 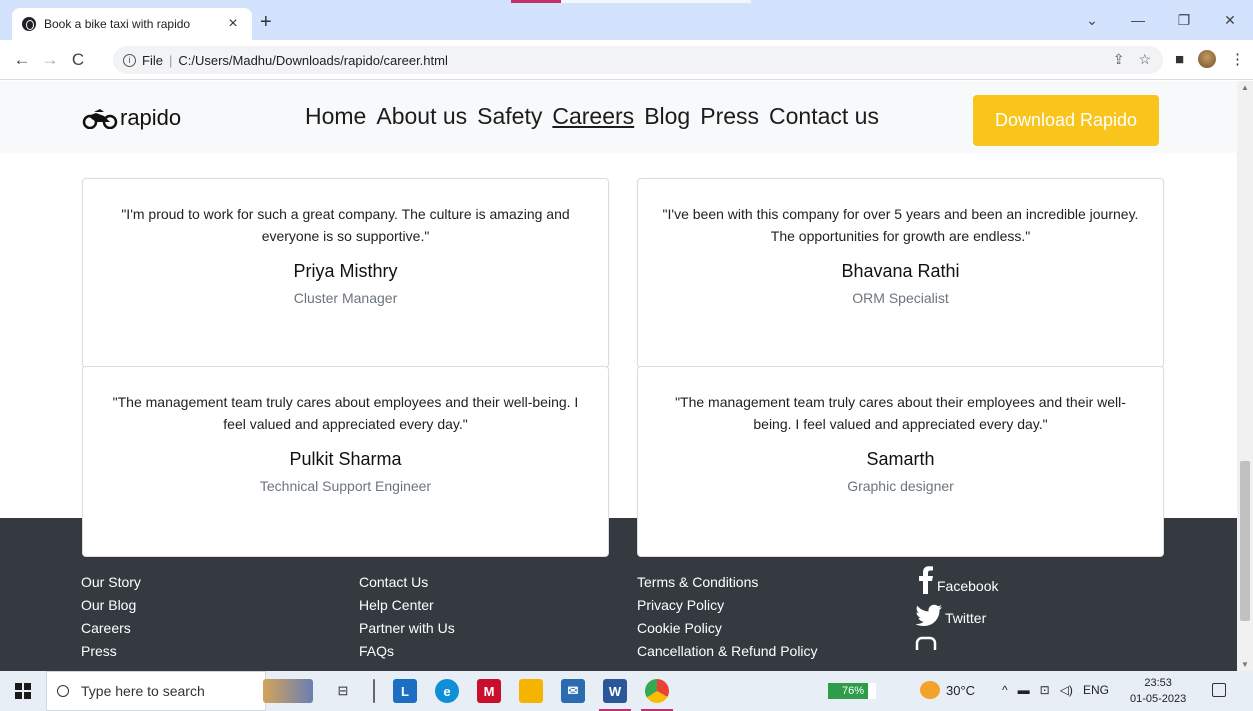 I want to click on tray-chevron-icon: ^, so click(x=1005, y=690).